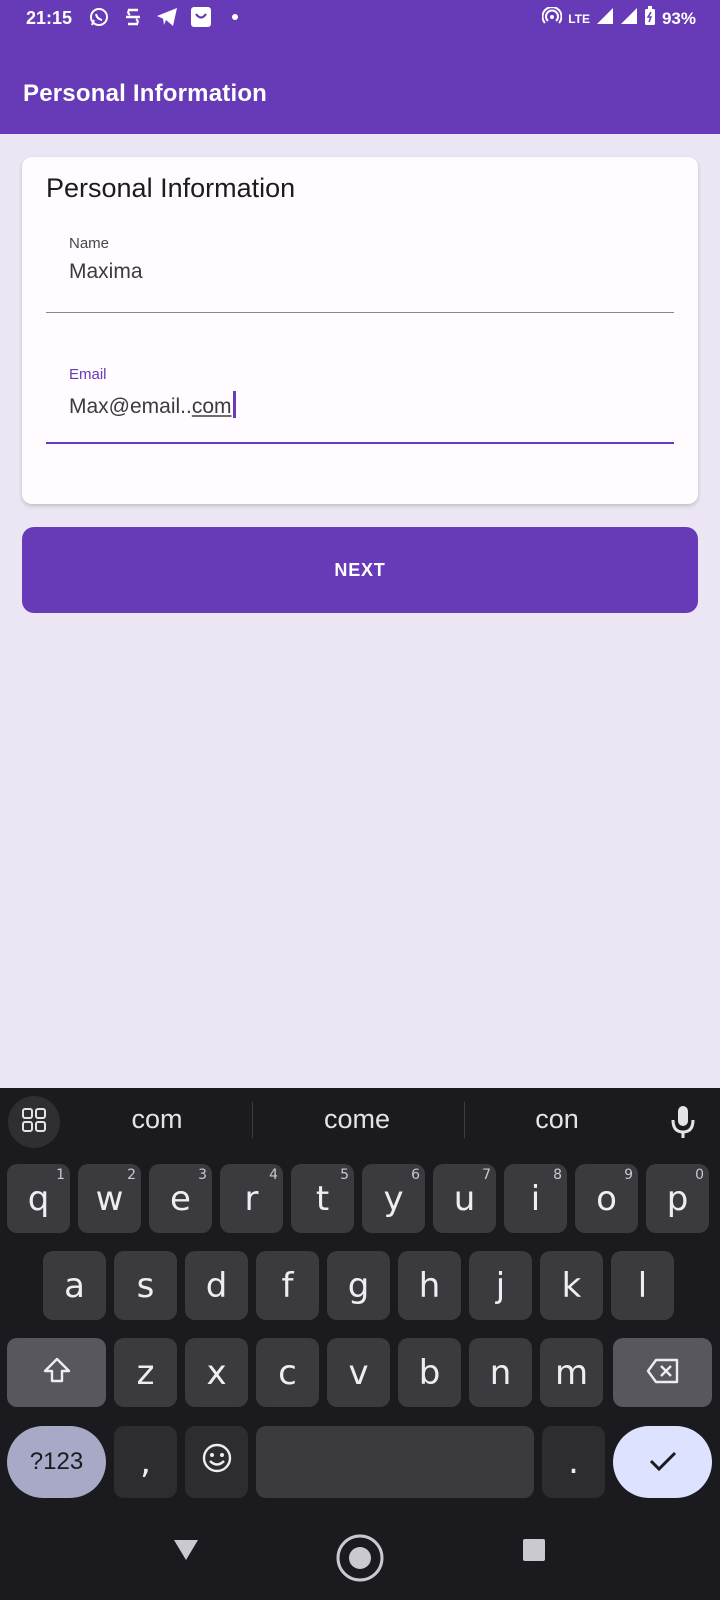 This screenshot has width=720, height=1600. I want to click on home-icon, so click(360, 1560).